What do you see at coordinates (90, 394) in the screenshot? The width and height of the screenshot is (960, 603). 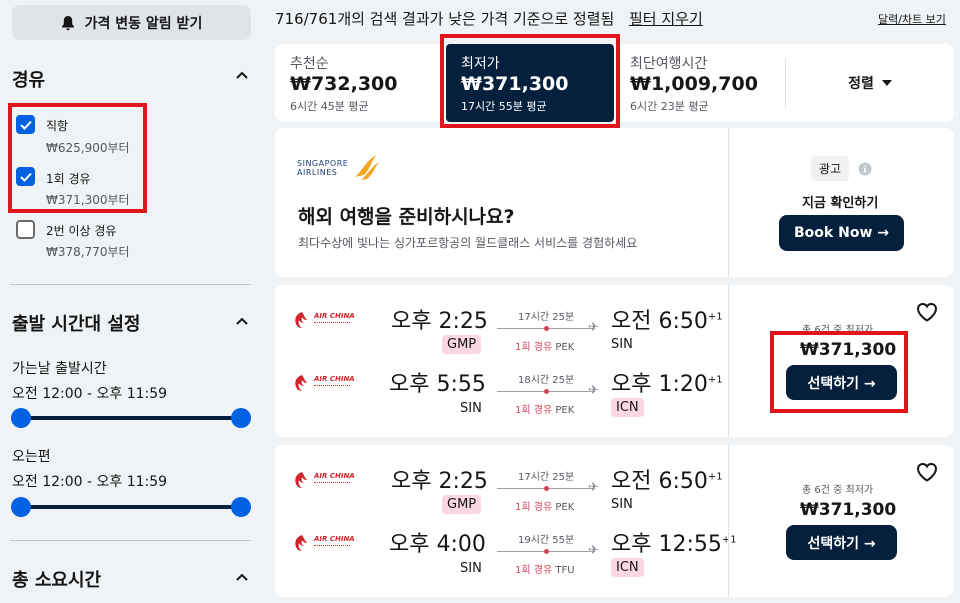 I see `outbound-time-range: 오전 12:00 - 오후 11:59` at bounding box center [90, 394].